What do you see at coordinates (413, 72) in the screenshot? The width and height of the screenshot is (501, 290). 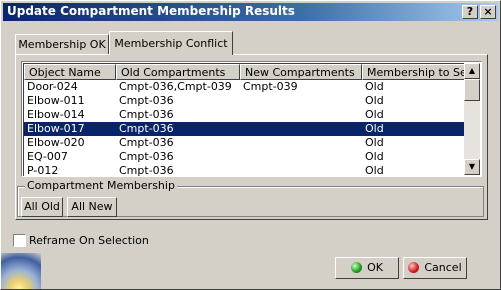 I see `column-header-membership-to-set: Membership to Set` at bounding box center [413, 72].